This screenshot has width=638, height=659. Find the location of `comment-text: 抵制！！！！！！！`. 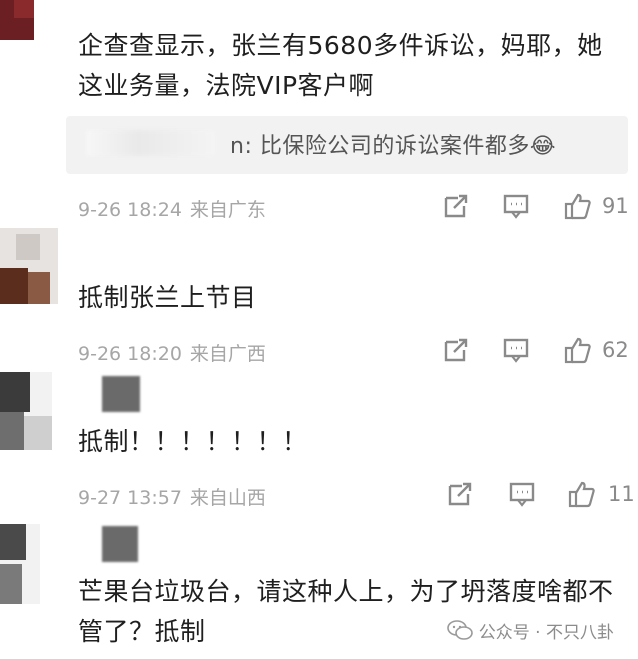

comment-text: 抵制！！！！！！！ is located at coordinates (193, 441).